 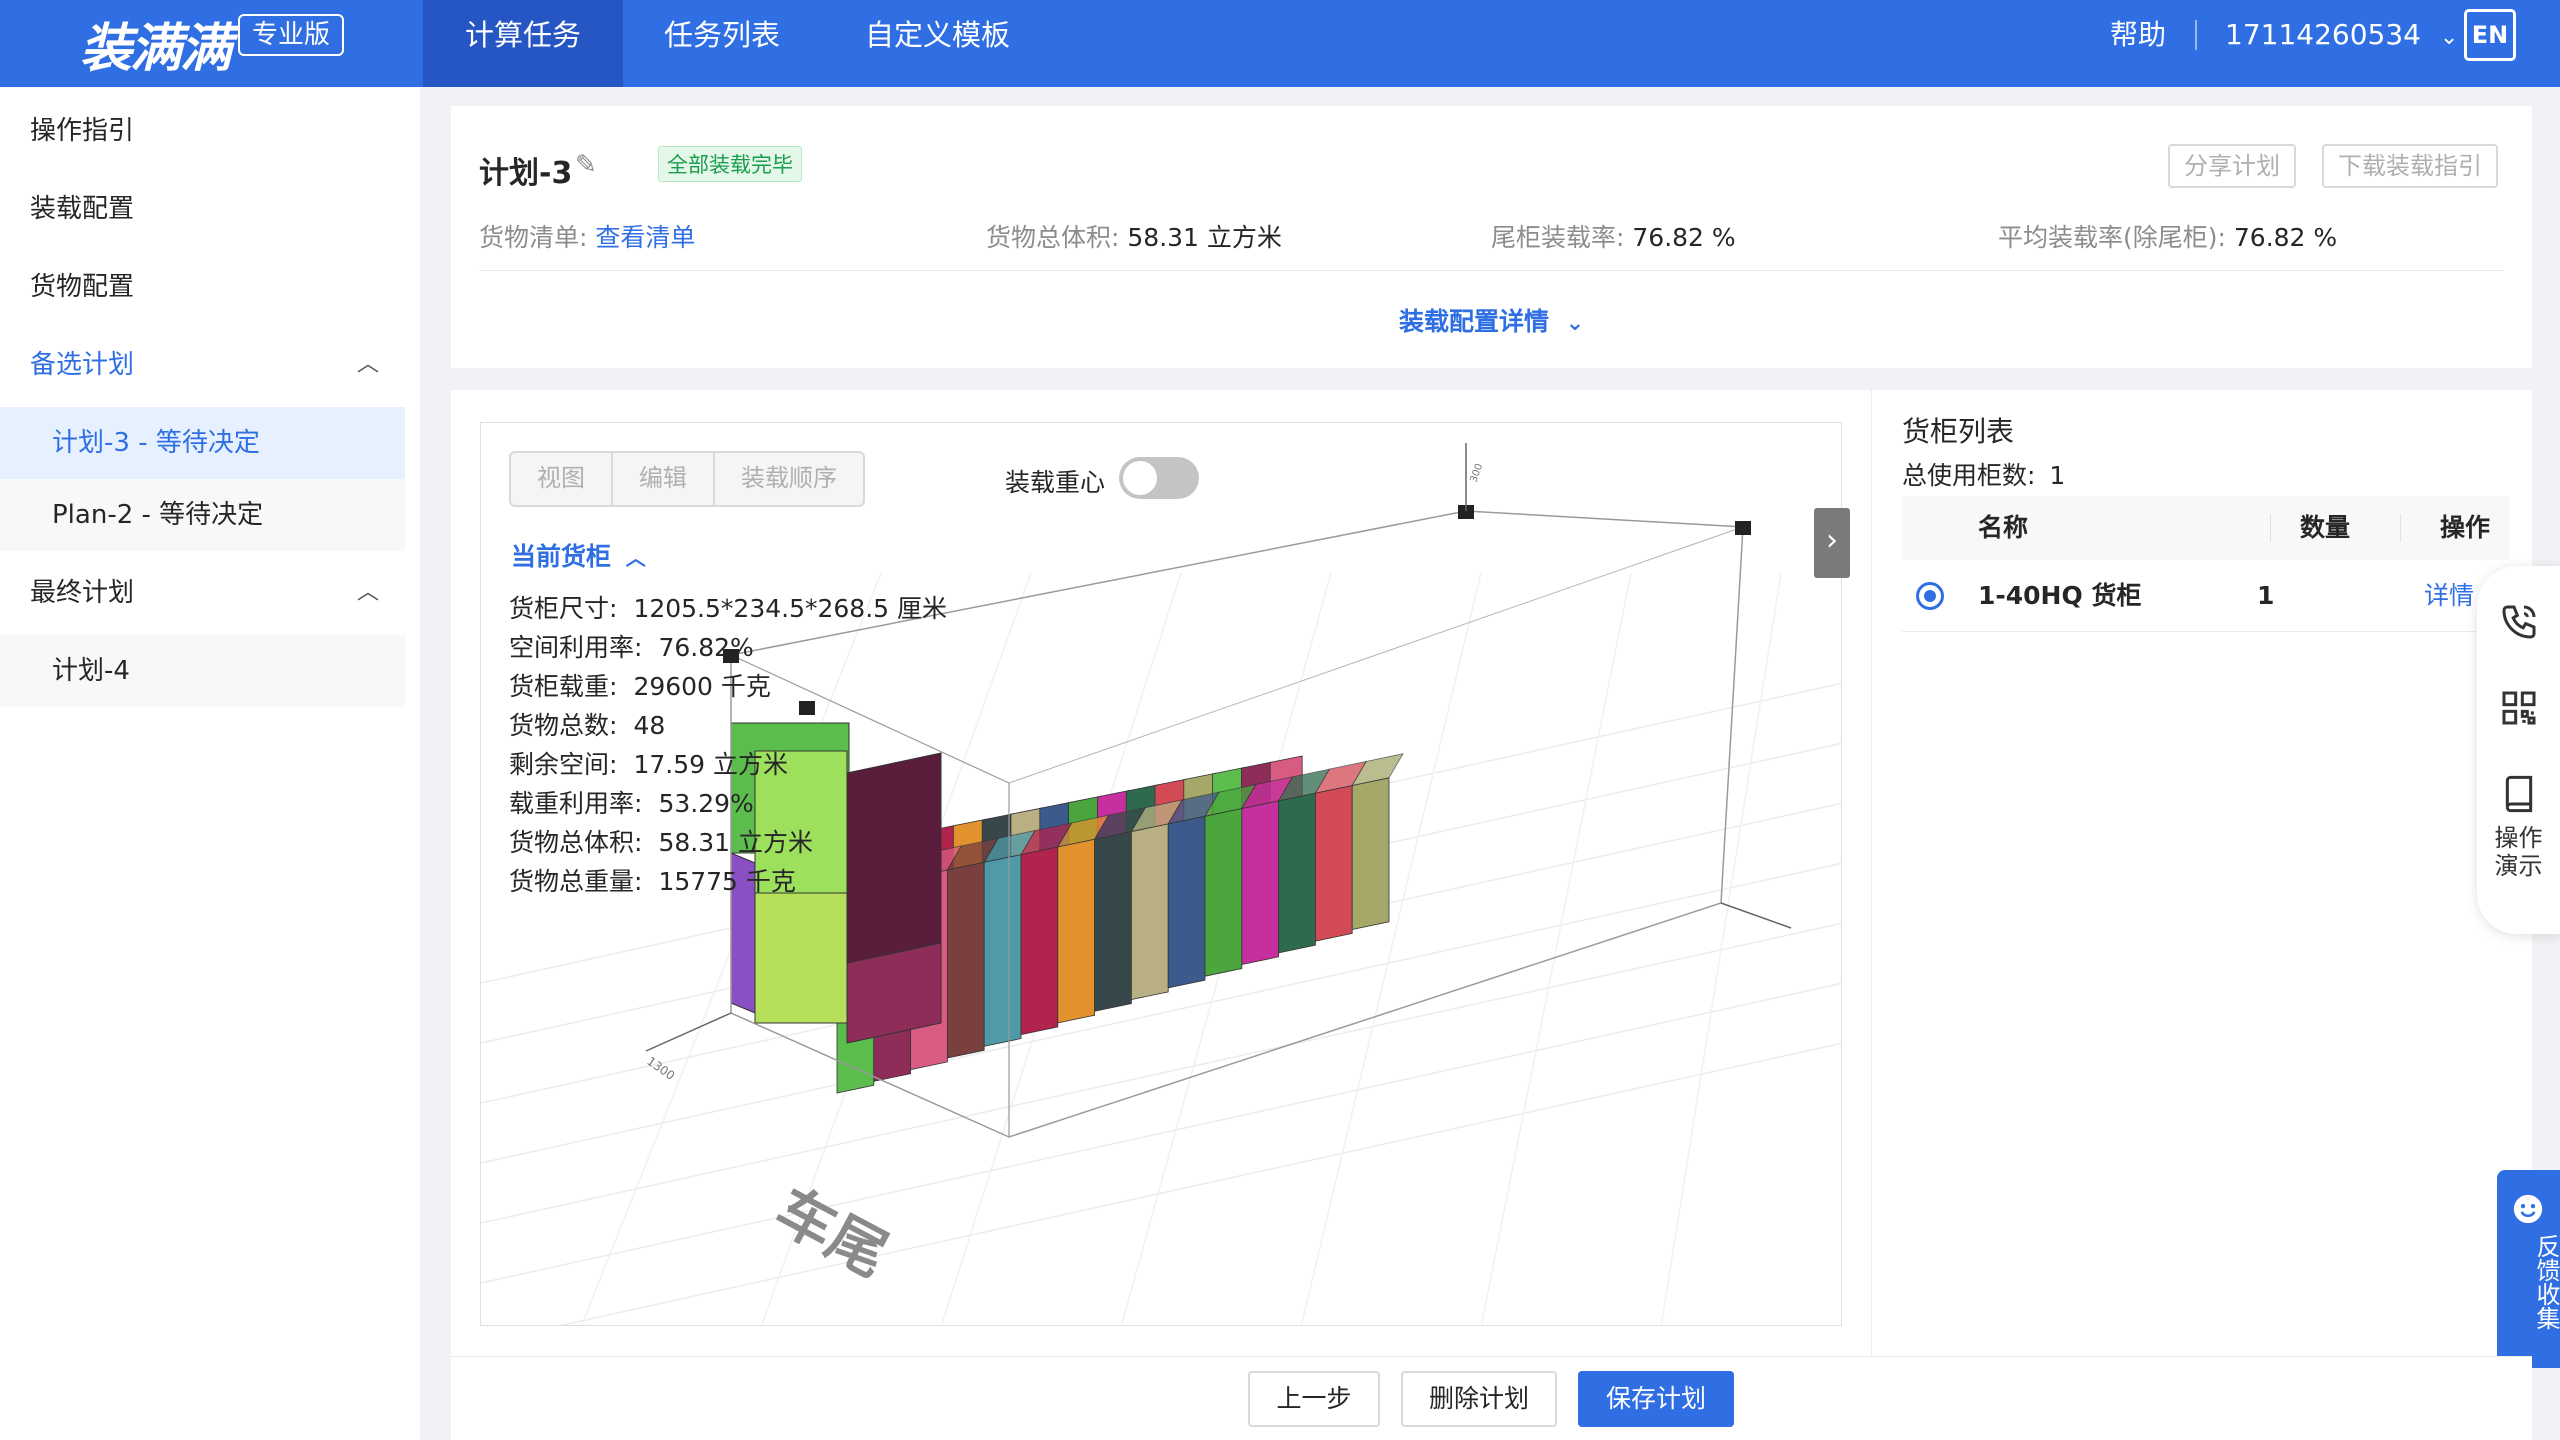 I want to click on info-label: 空间利用率:, so click(x=576, y=647).